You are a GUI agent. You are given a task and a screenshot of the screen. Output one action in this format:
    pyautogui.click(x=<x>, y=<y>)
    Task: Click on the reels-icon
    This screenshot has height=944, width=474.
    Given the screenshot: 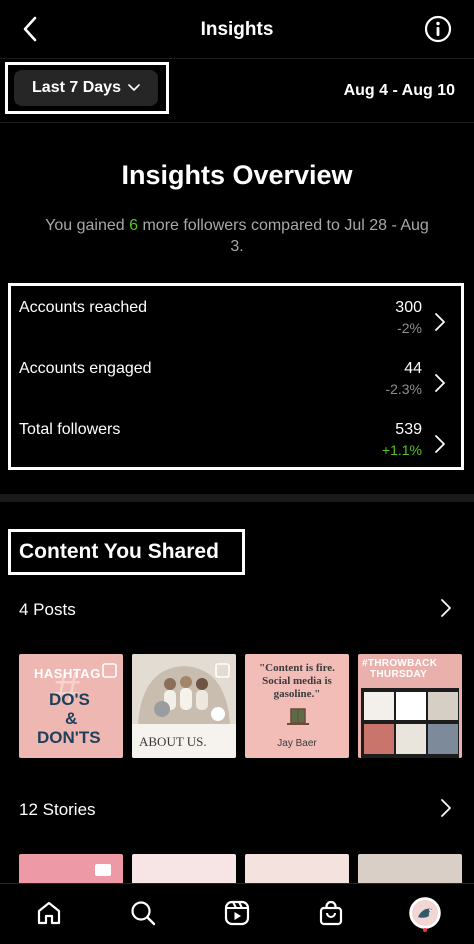 What is the action you would take?
    pyautogui.click(x=237, y=913)
    